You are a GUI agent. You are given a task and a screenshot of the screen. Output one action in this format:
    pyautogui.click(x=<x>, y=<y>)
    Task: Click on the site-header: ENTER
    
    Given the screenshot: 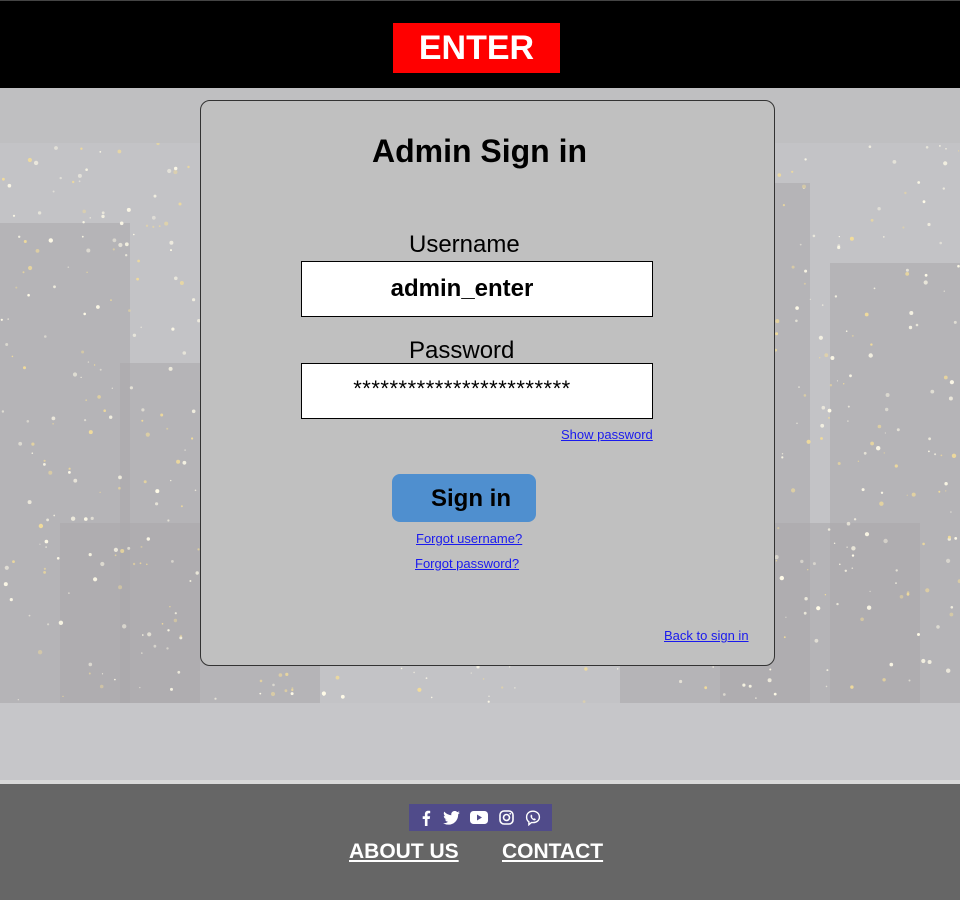 What is the action you would take?
    pyautogui.click(x=480, y=44)
    